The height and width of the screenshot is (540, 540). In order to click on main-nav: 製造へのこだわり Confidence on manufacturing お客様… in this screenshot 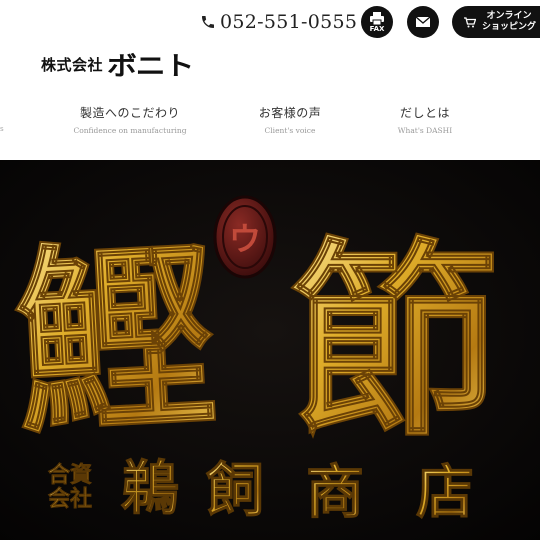, I will do `click(270, 121)`.